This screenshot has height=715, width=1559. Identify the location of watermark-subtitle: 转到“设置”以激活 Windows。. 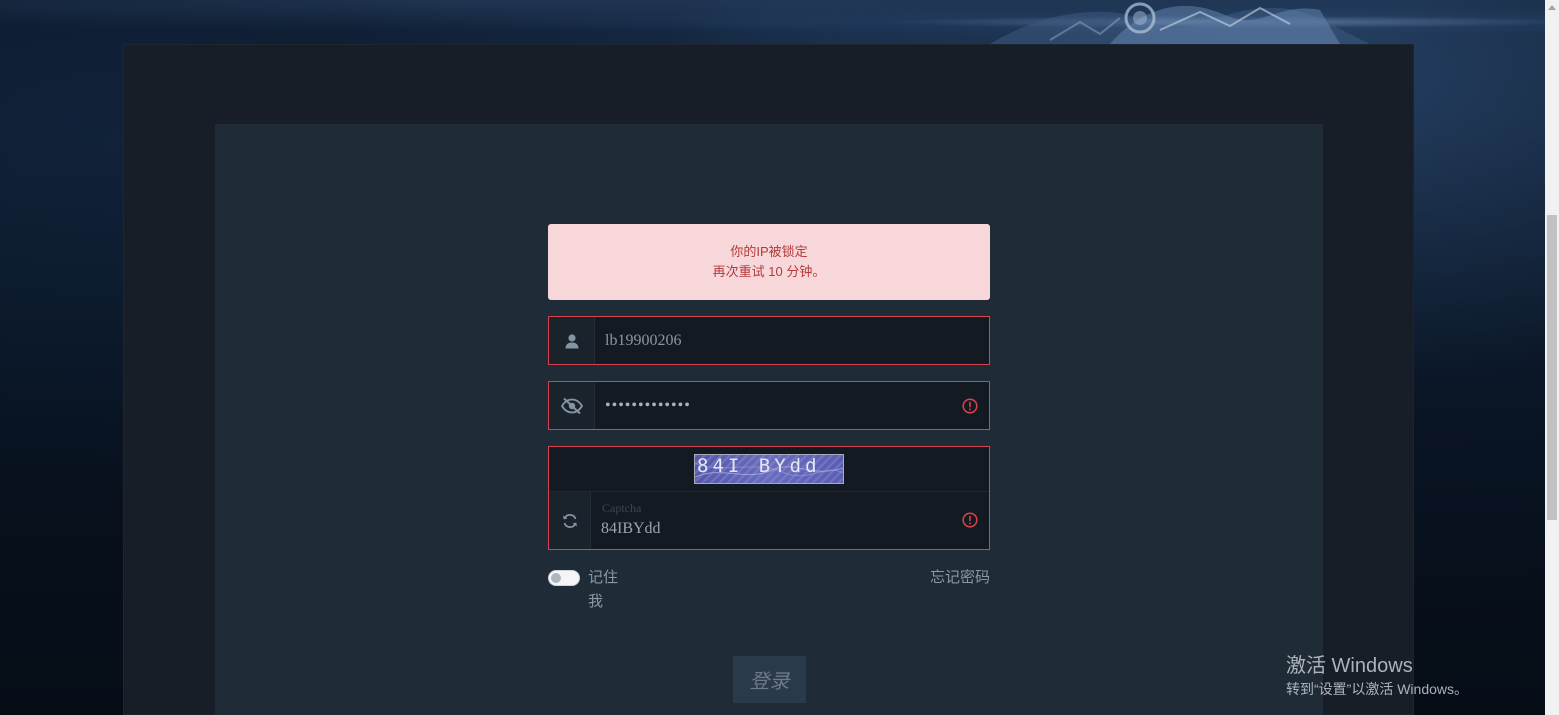
(1377, 689).